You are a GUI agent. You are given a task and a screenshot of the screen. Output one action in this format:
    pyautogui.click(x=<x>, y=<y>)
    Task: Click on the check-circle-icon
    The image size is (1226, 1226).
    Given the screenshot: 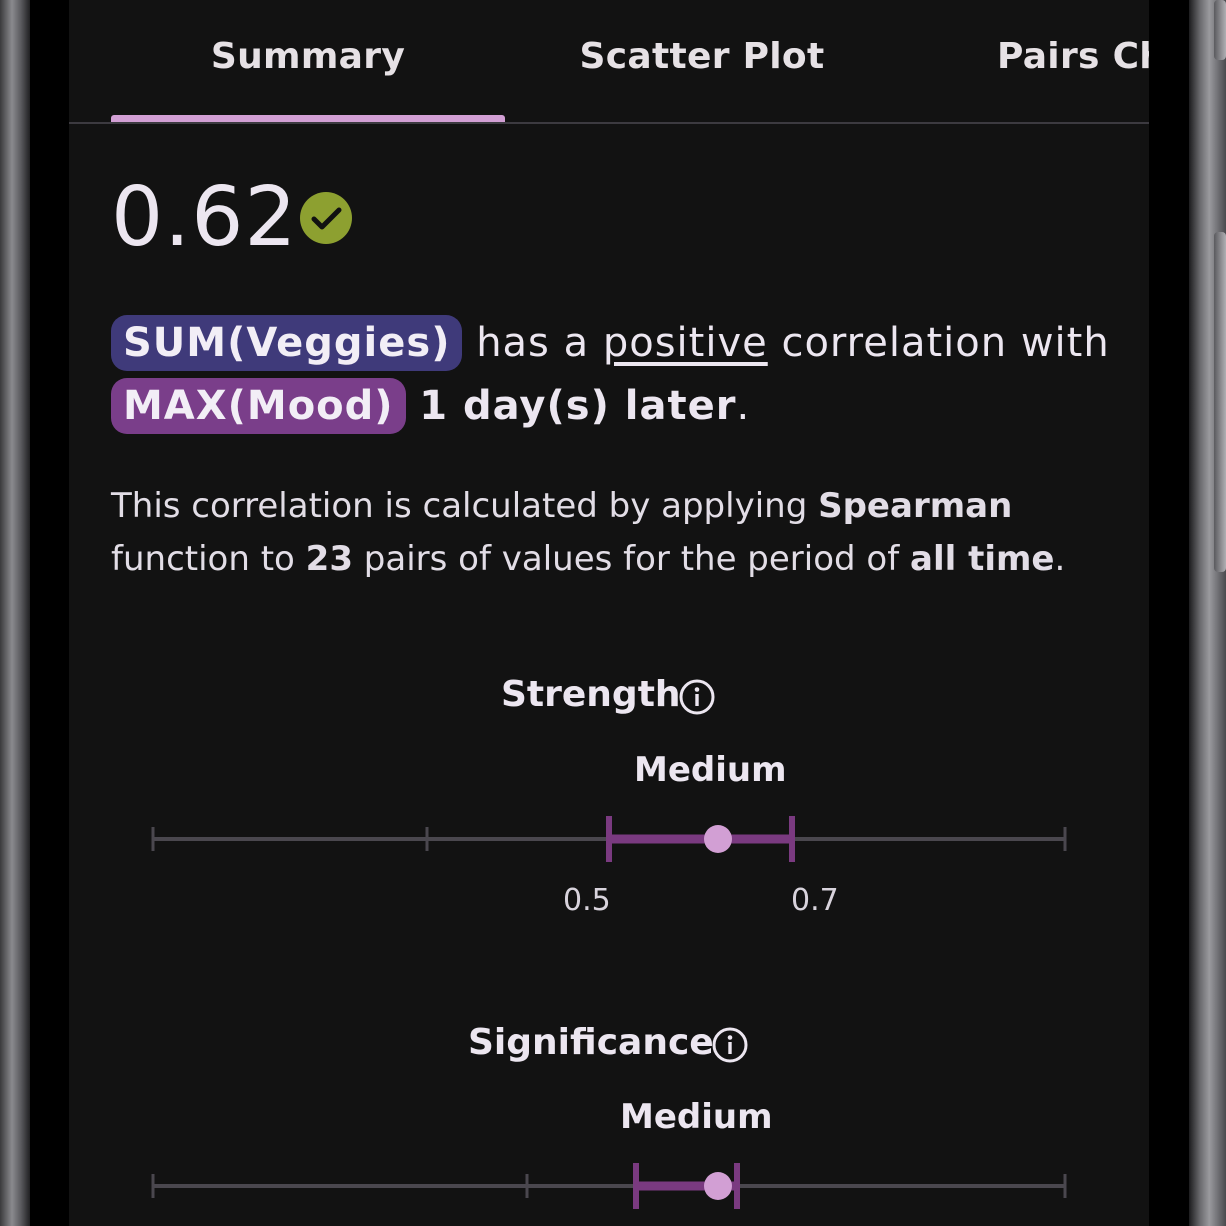 What is the action you would take?
    pyautogui.click(x=326, y=218)
    